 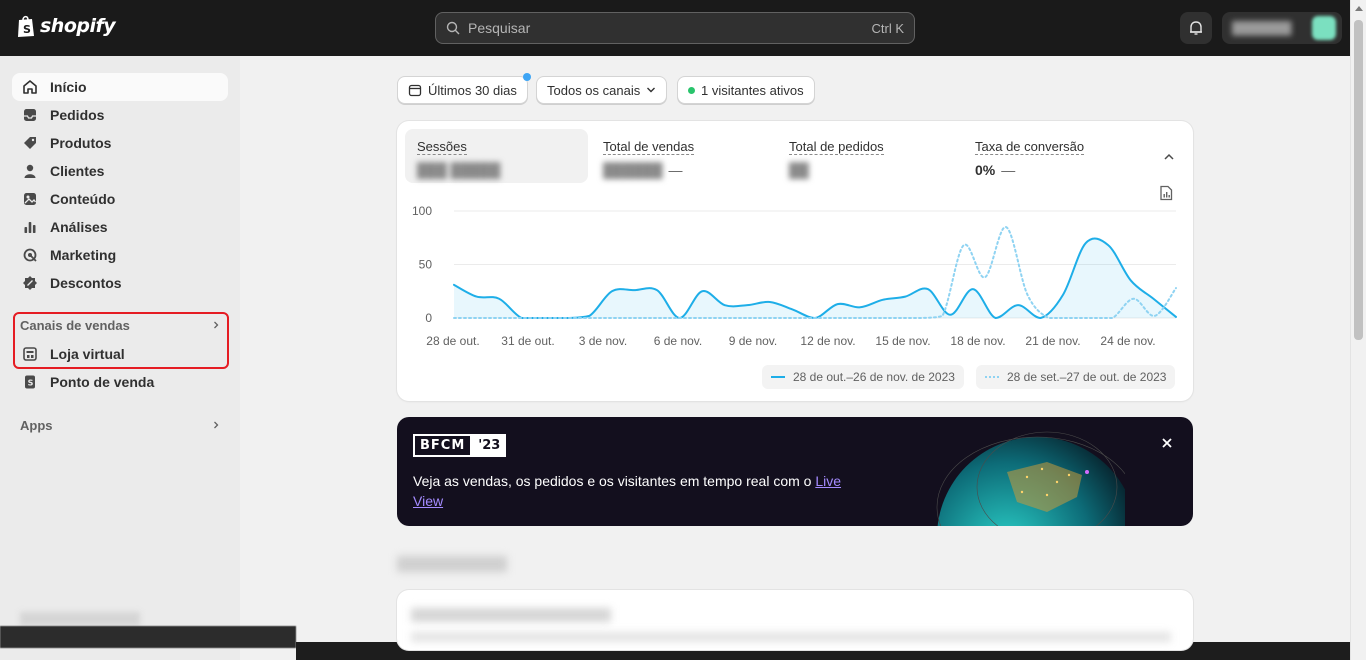 I want to click on sidebar-item-label: Início, so click(x=68, y=87).